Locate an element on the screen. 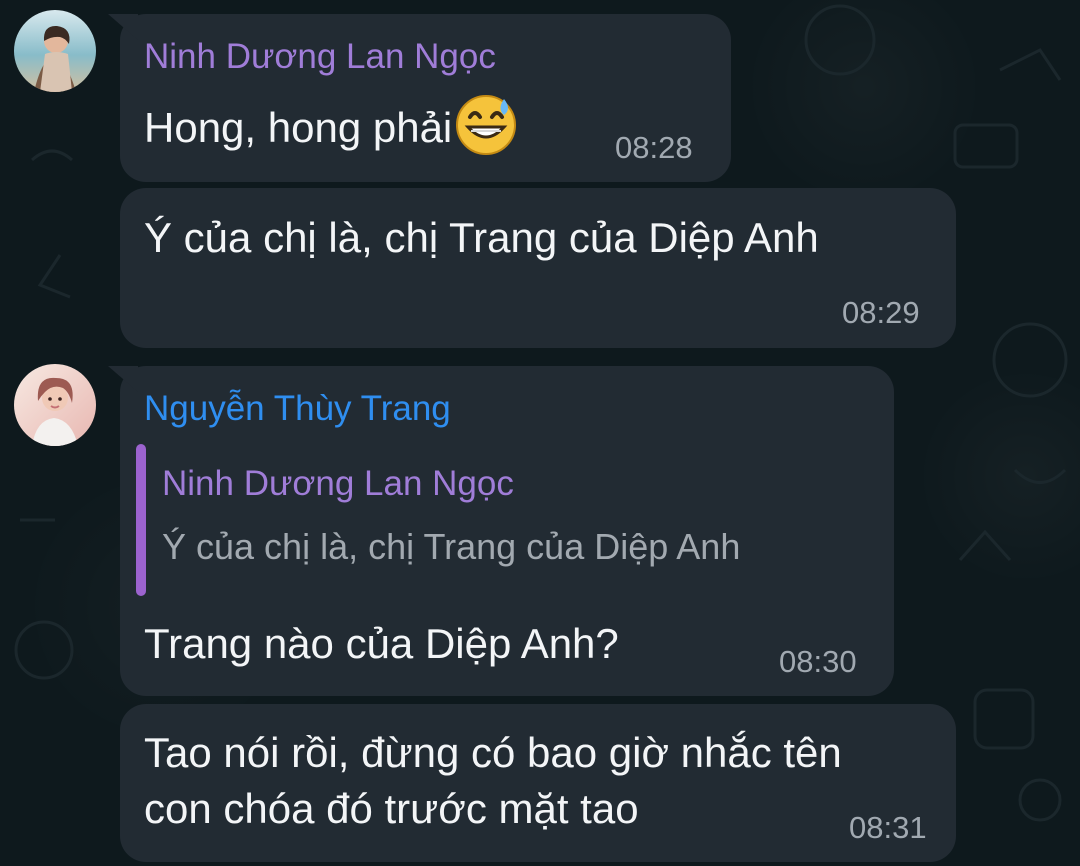  message-text: Hong, hong phải is located at coordinates (331, 129).